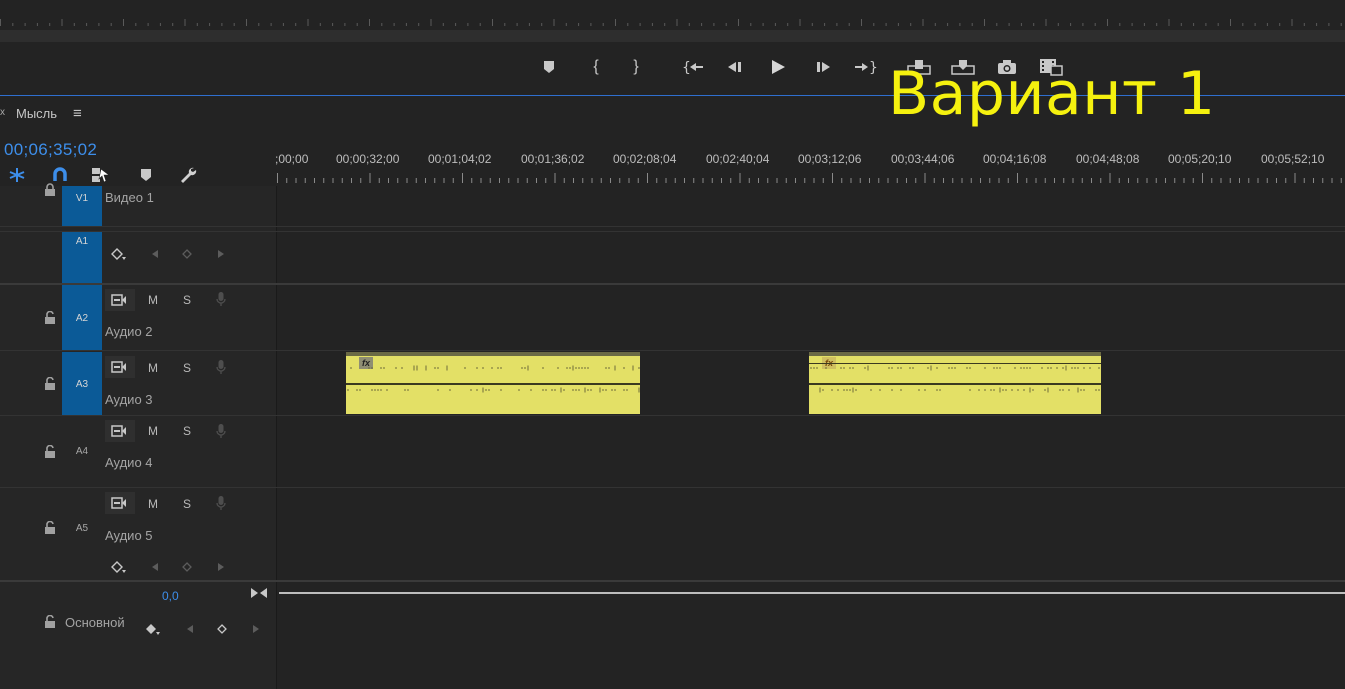 Image resolution: width=1345 pixels, height=689 pixels. I want to click on ruler-label: 00;04;48;08, so click(1108, 159).